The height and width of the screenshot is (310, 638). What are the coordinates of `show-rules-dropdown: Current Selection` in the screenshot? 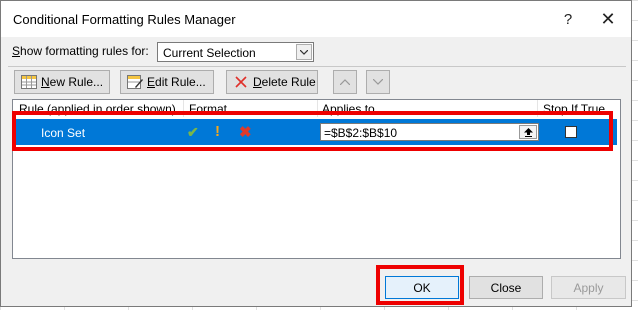 It's located at (235, 52).